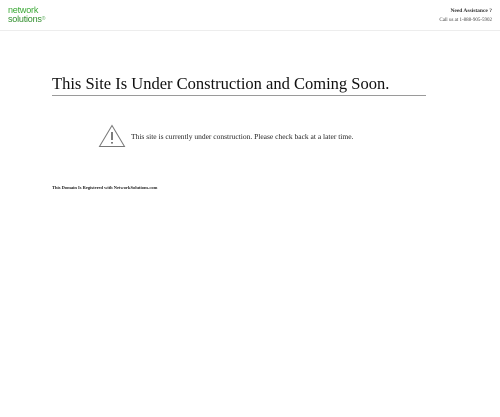  I want to click on network-solutions-logo: network solutions®, so click(32, 15).